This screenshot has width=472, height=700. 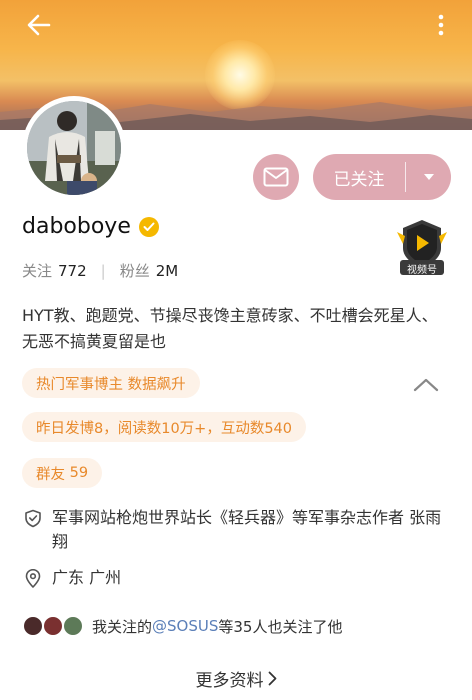 I want to click on video-account-label: 视频号, so click(x=422, y=270).